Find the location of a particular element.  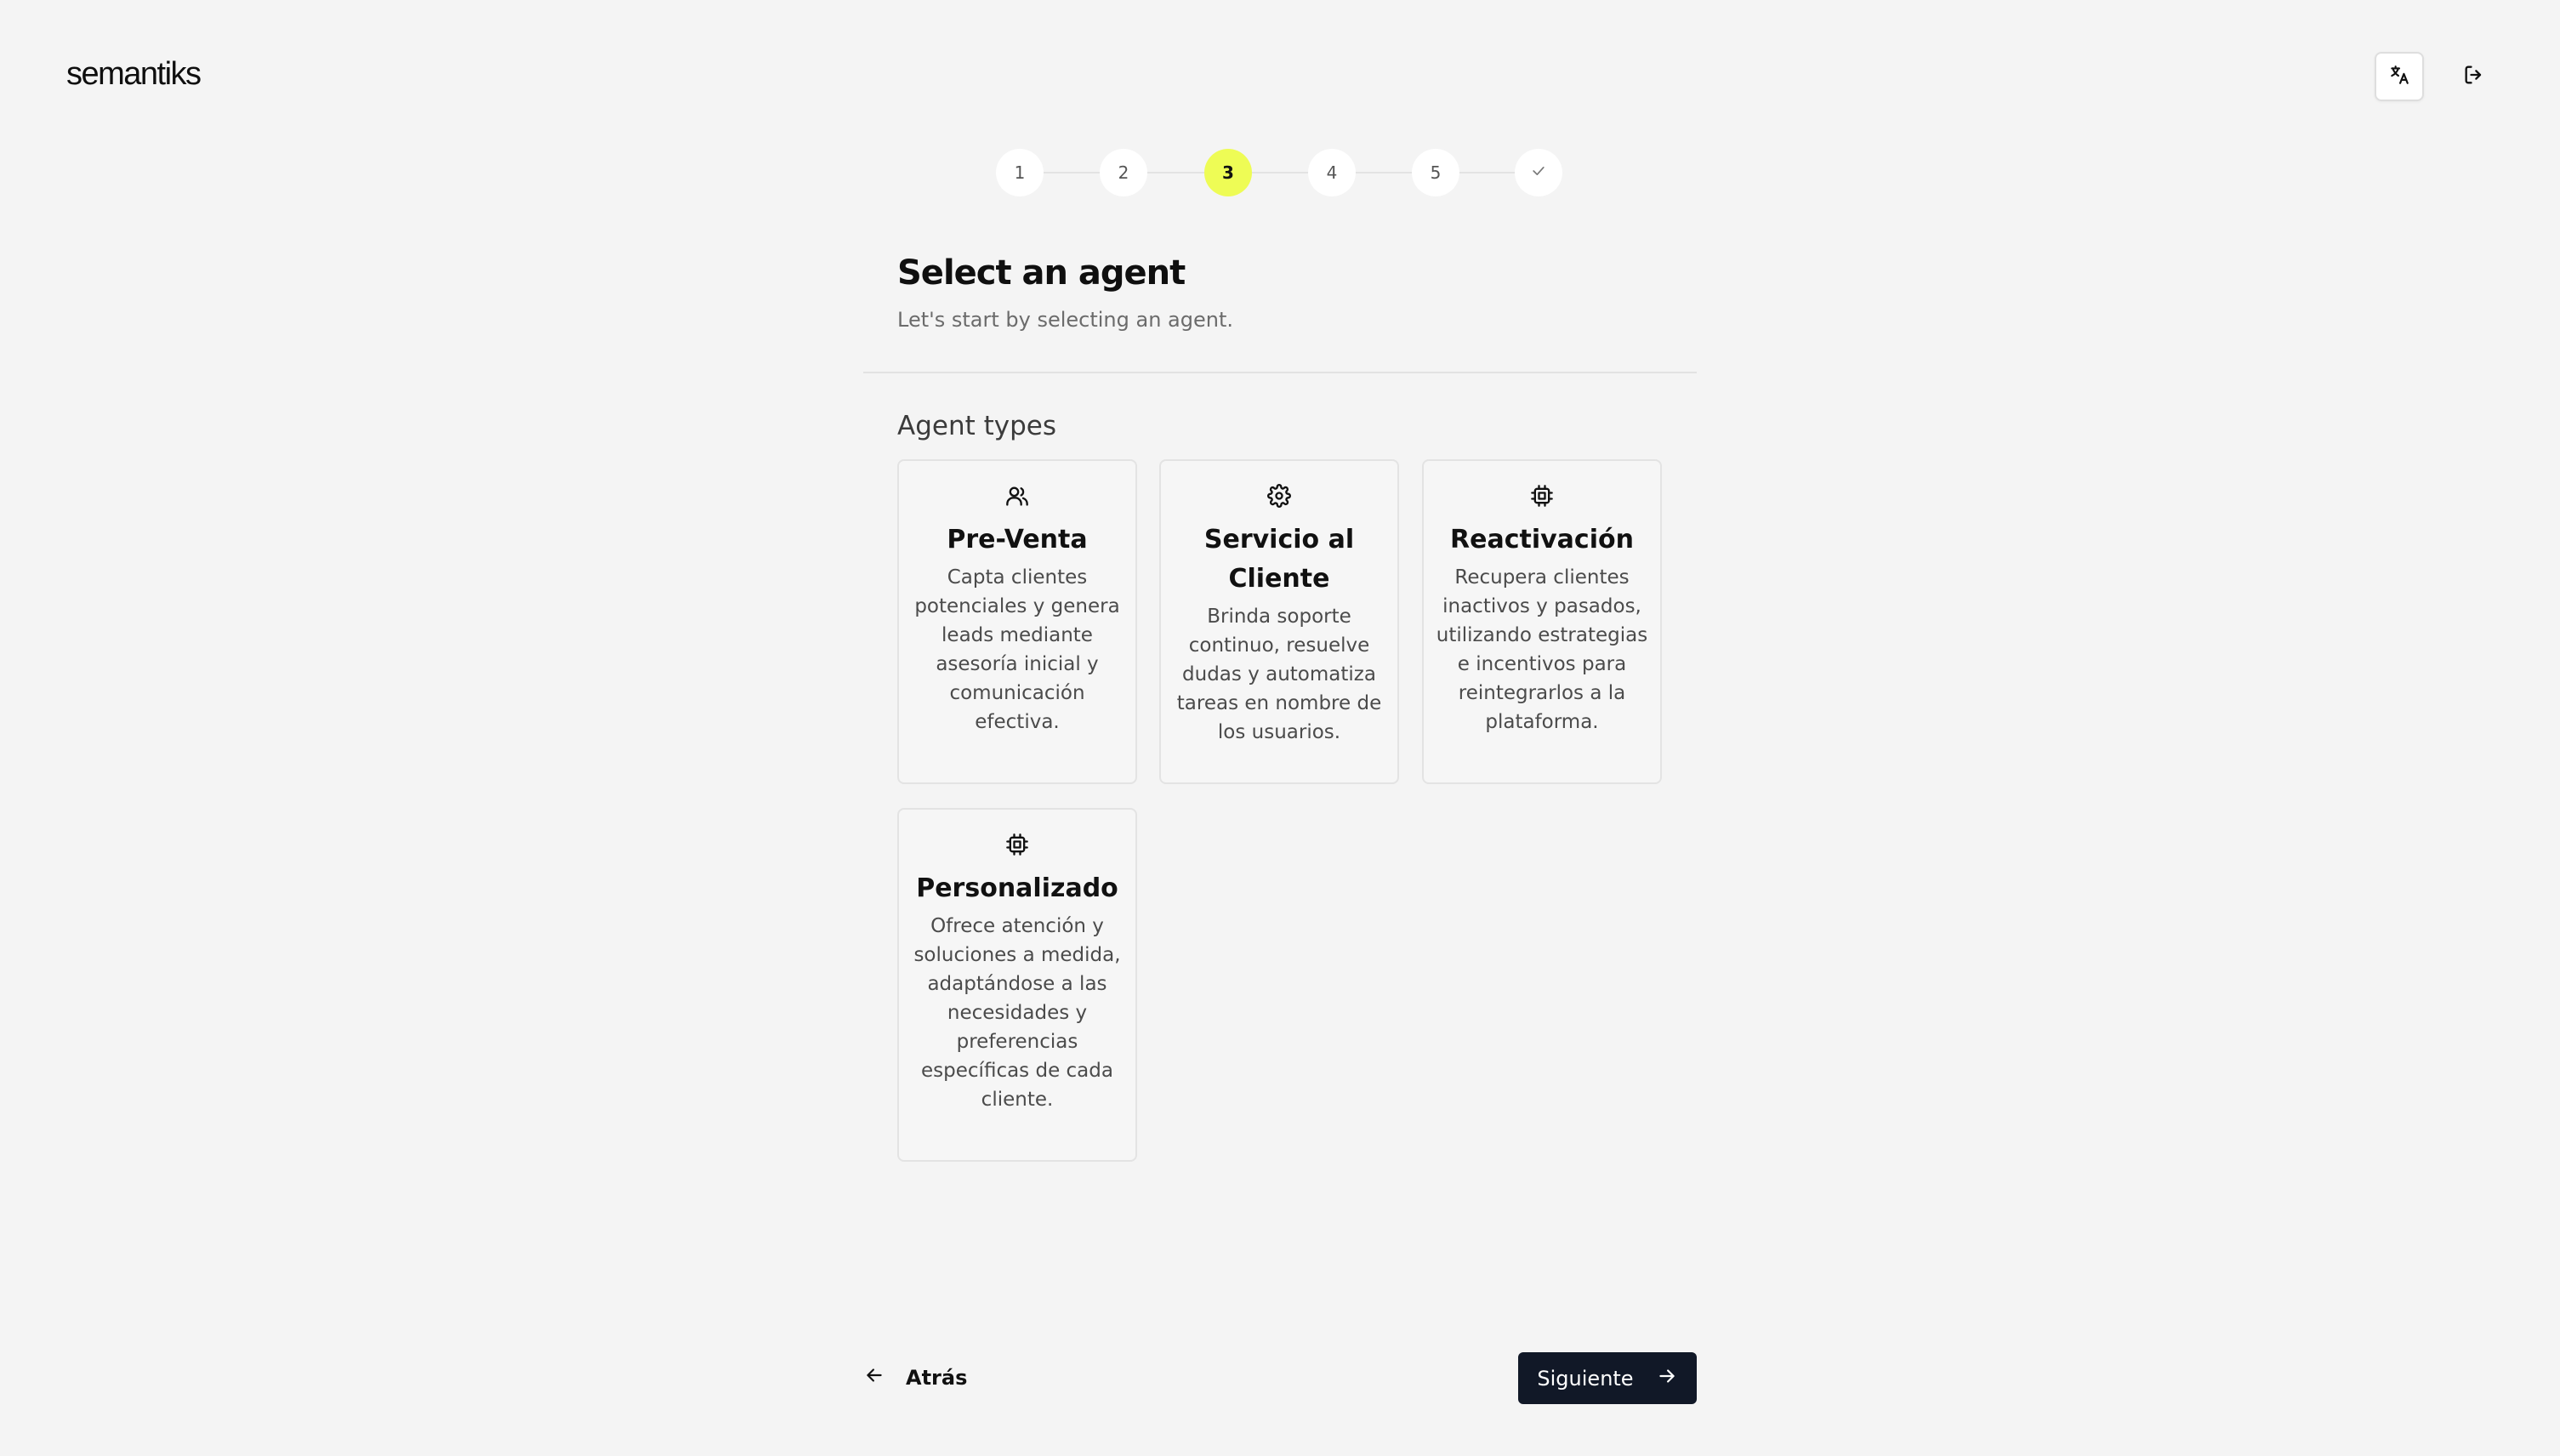

section-heading: Agent types is located at coordinates (977, 426).